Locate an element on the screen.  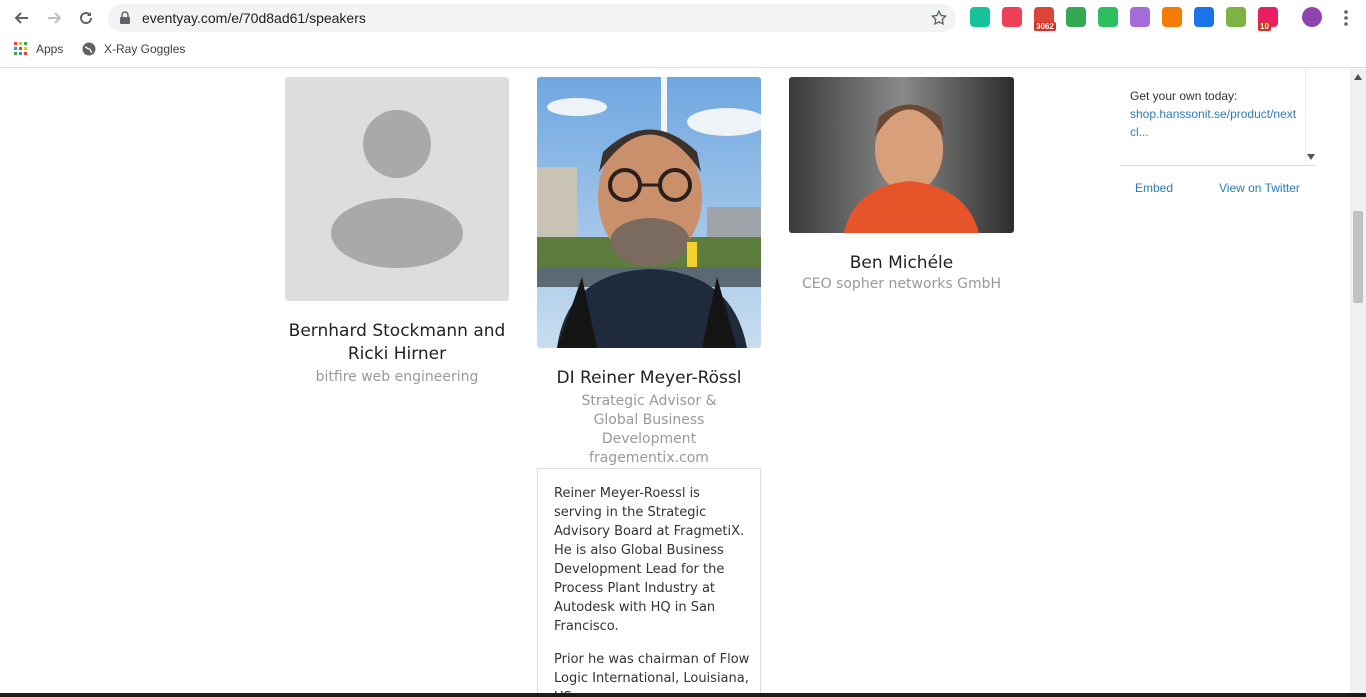
widget-scrollbar is located at coordinates (1310, 117).